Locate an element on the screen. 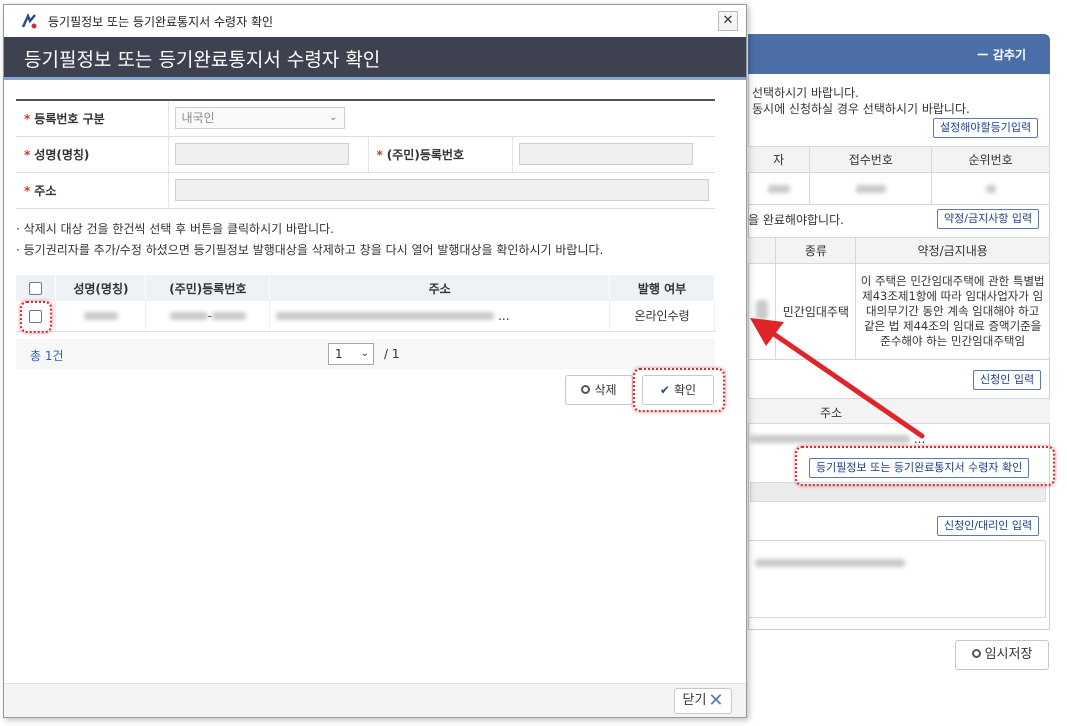 The image size is (1067, 726). highlight-row-checkbox is located at coordinates (36, 317).